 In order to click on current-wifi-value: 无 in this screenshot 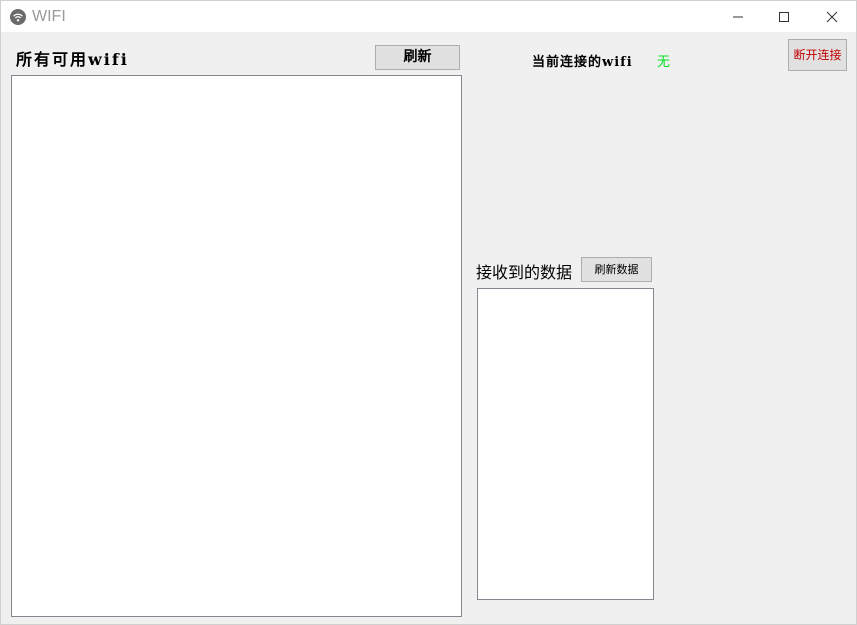, I will do `click(664, 62)`.